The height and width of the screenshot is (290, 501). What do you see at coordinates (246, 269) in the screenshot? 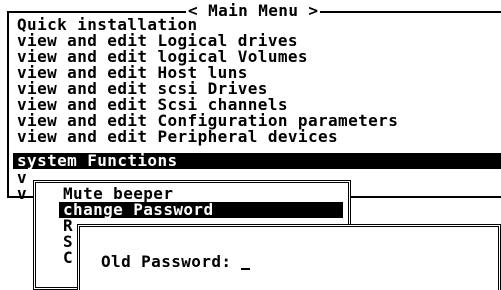
I see `text-cursor` at bounding box center [246, 269].